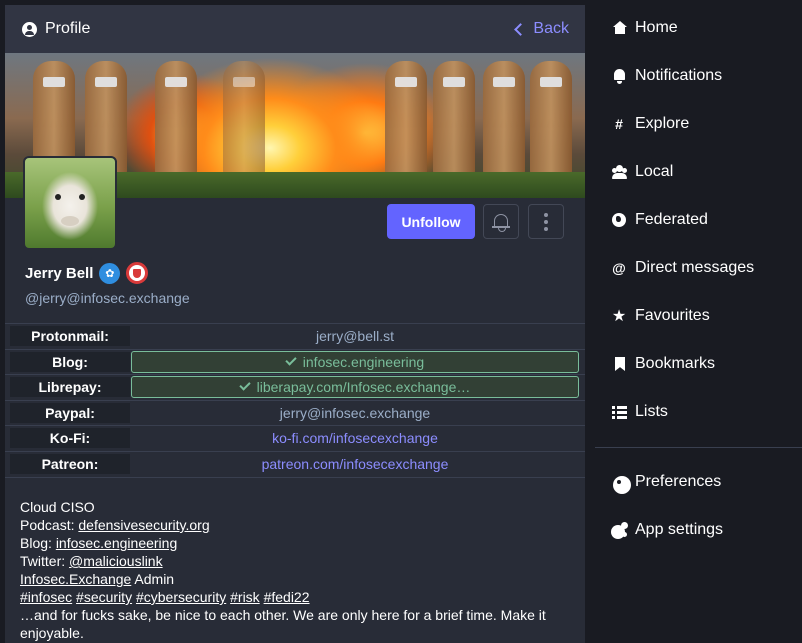 The height and width of the screenshot is (643, 802). I want to click on nav-item-label: Local, so click(654, 171).